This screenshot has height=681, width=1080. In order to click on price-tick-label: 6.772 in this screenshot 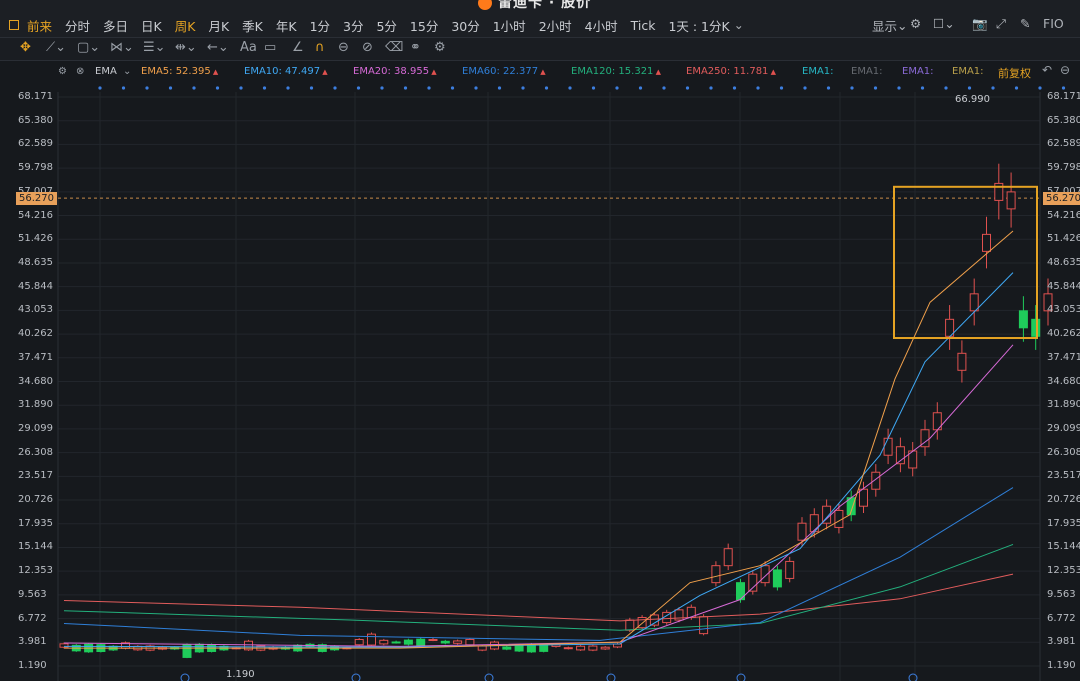, I will do `click(1061, 618)`.